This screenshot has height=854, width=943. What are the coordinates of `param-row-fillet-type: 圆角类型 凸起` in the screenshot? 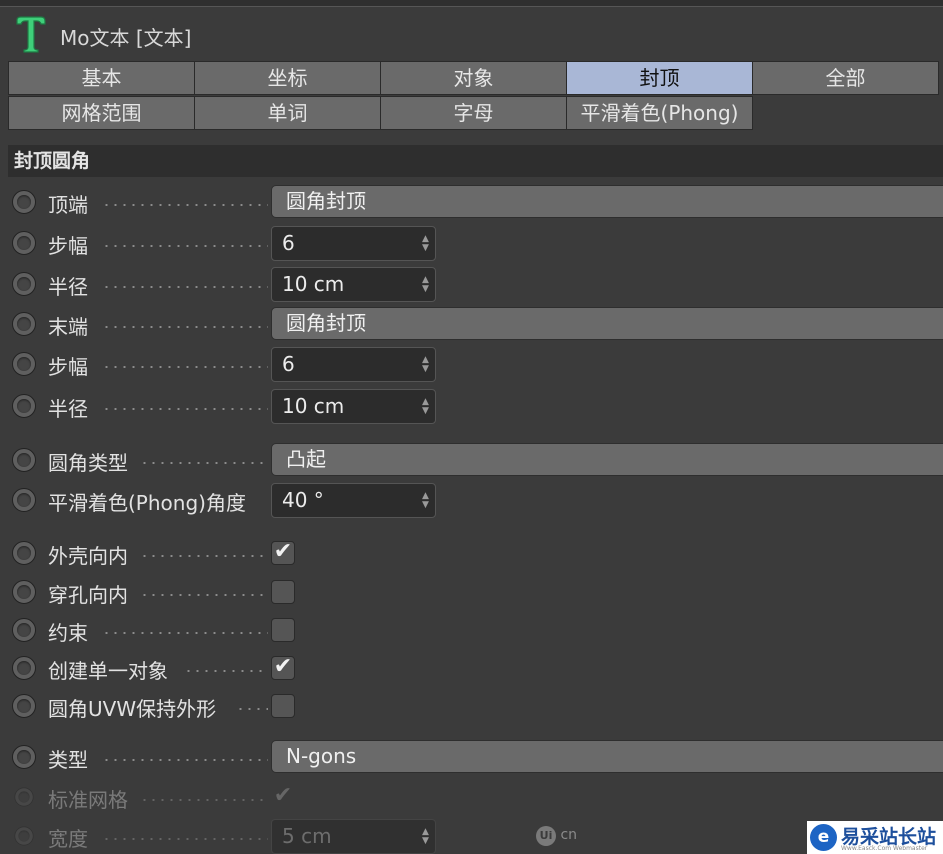 It's located at (471, 460).